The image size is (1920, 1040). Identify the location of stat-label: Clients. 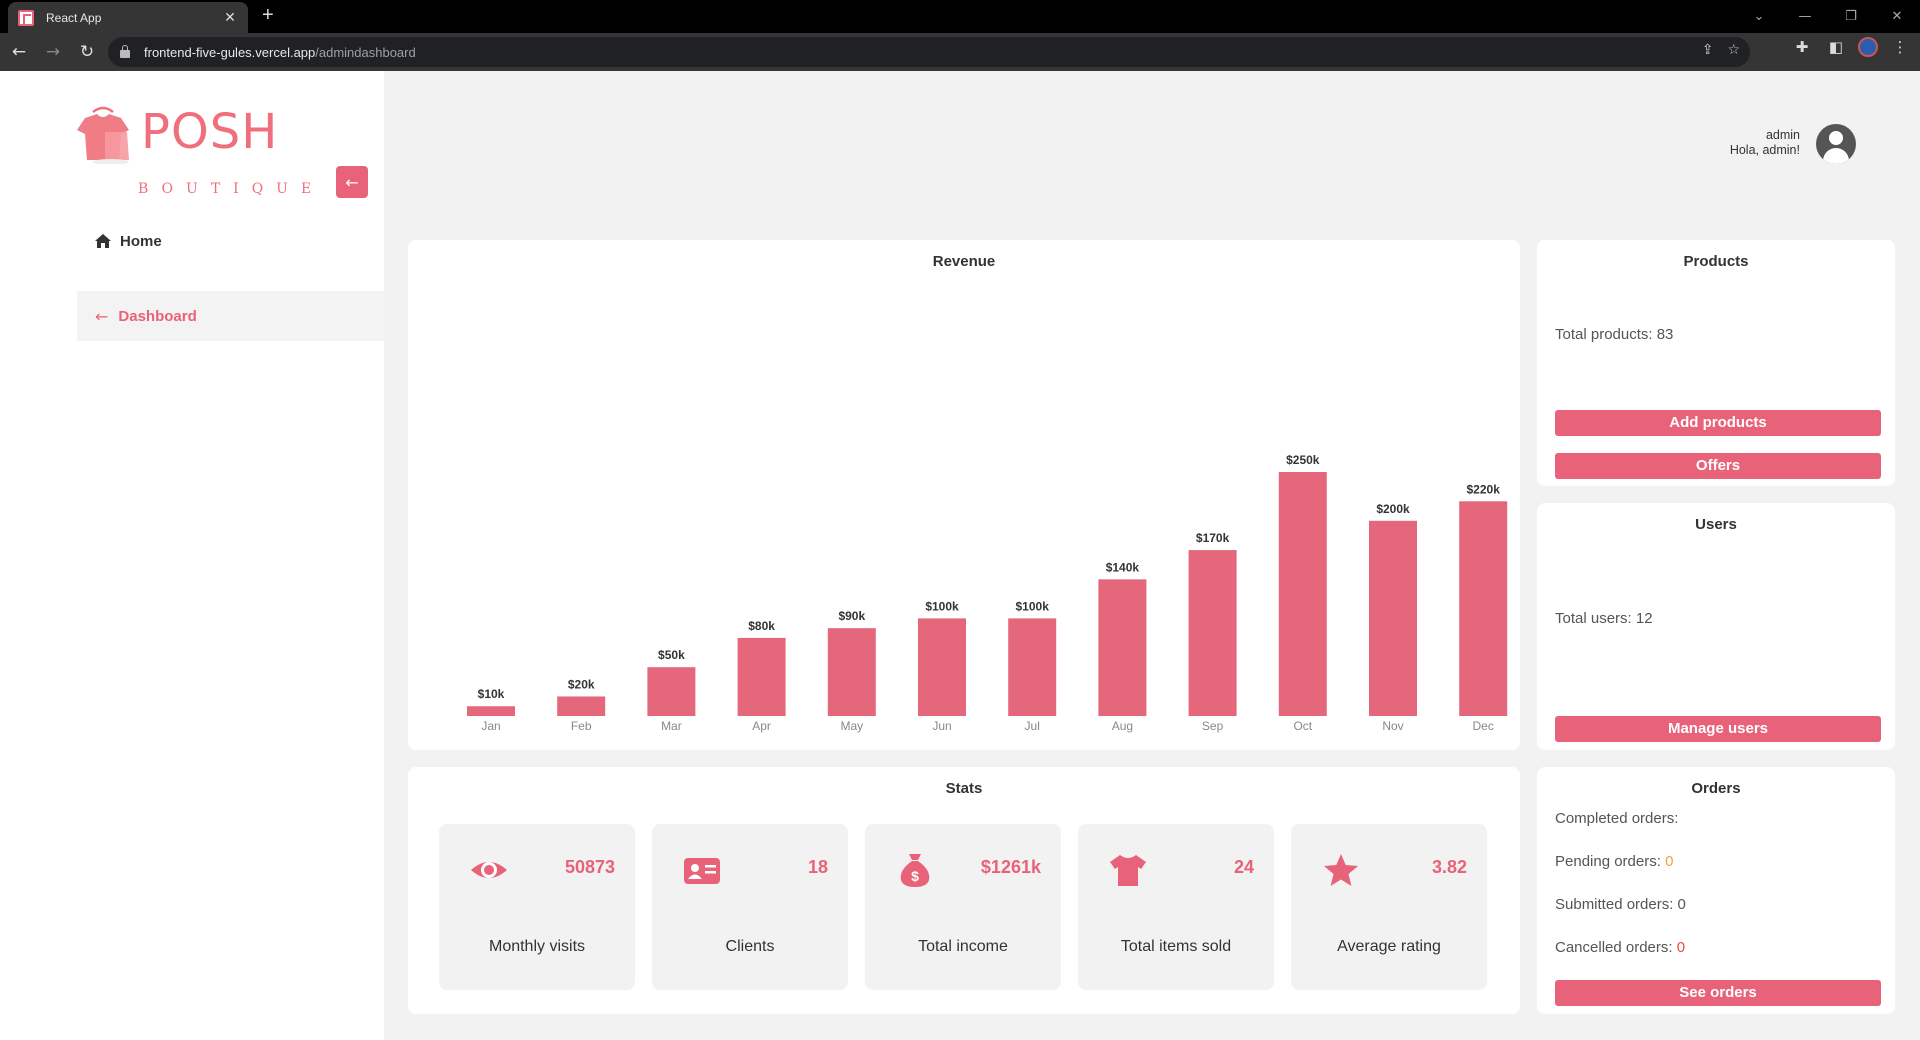
(750, 946).